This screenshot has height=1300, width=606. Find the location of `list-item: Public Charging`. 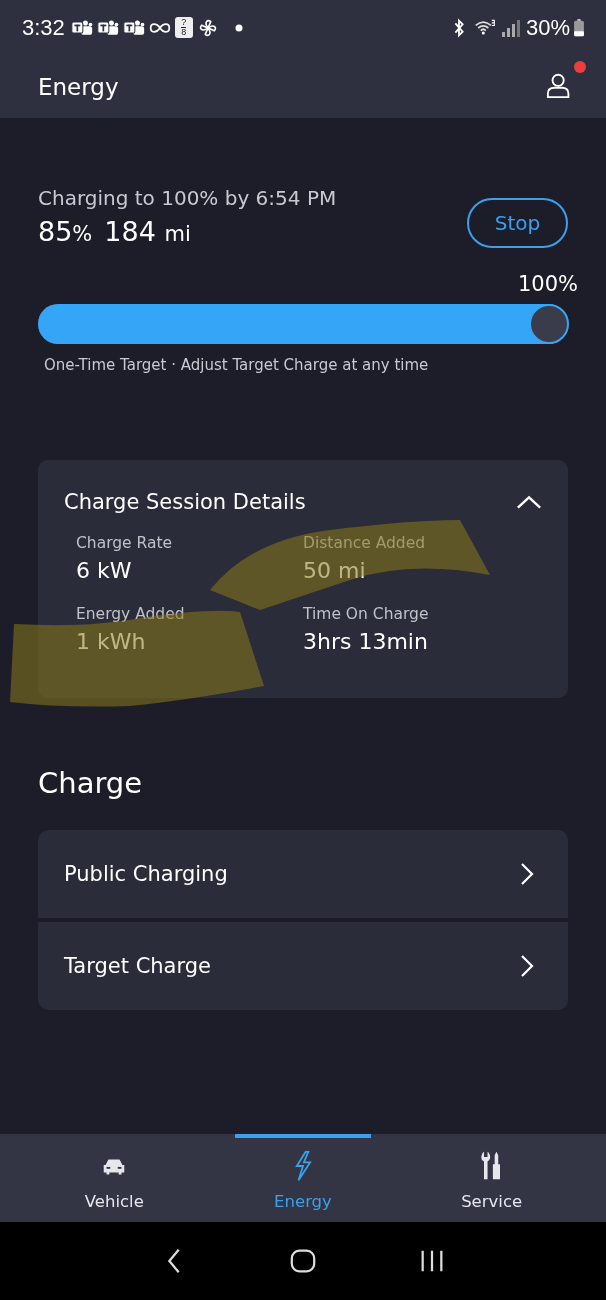

list-item: Public Charging is located at coordinates (303, 874).